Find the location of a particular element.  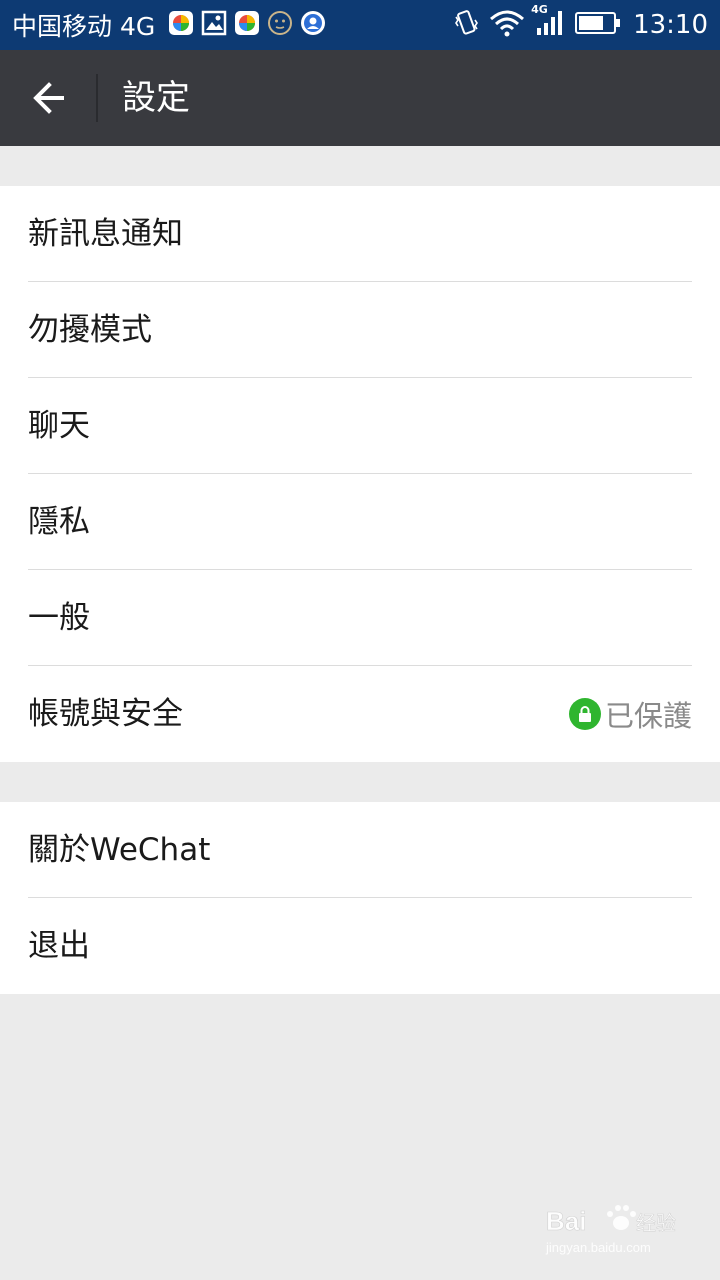

baidu-watermark: Bai 经验 jingyan.baidu.com is located at coordinates (610, 1227).